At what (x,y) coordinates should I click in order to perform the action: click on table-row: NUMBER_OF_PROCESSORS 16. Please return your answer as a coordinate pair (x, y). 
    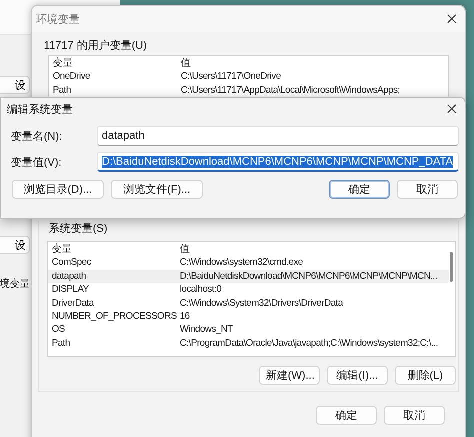
    Looking at the image, I should click on (248, 317).